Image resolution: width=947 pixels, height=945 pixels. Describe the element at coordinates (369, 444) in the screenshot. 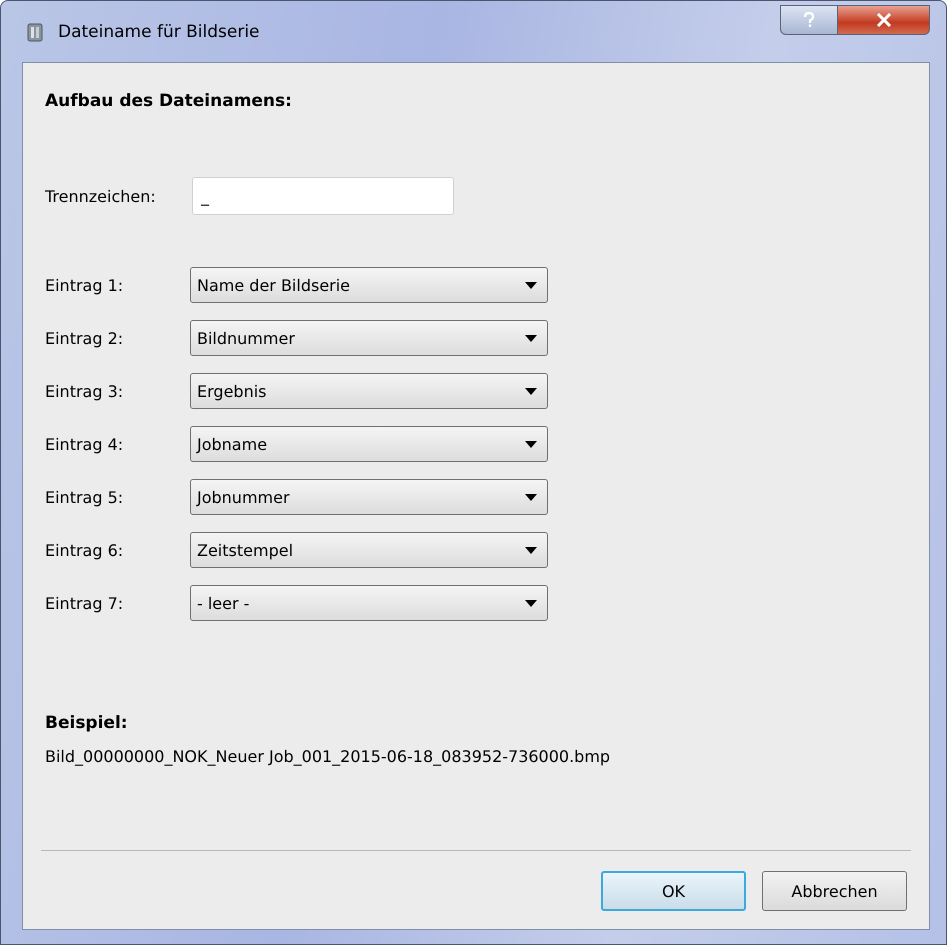

I see `dropdown: Jobname` at that location.